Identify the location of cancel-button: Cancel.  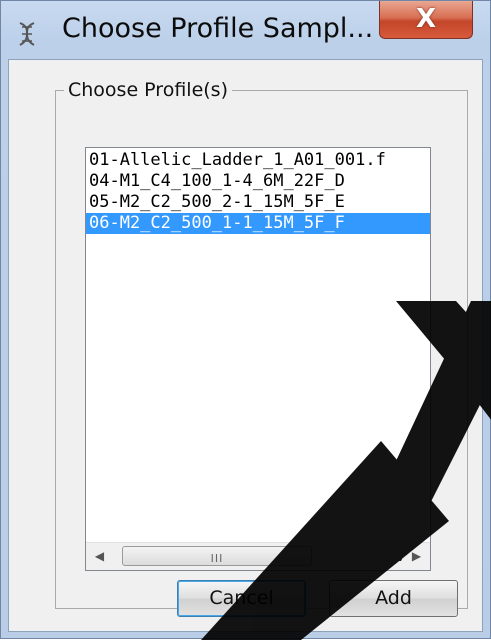
(241, 598).